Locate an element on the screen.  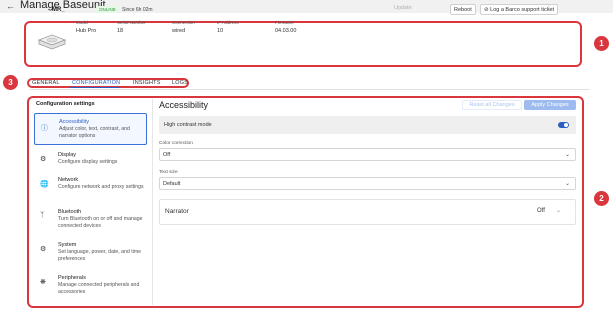
active-tab-indicator is located at coordinates (95, 87).